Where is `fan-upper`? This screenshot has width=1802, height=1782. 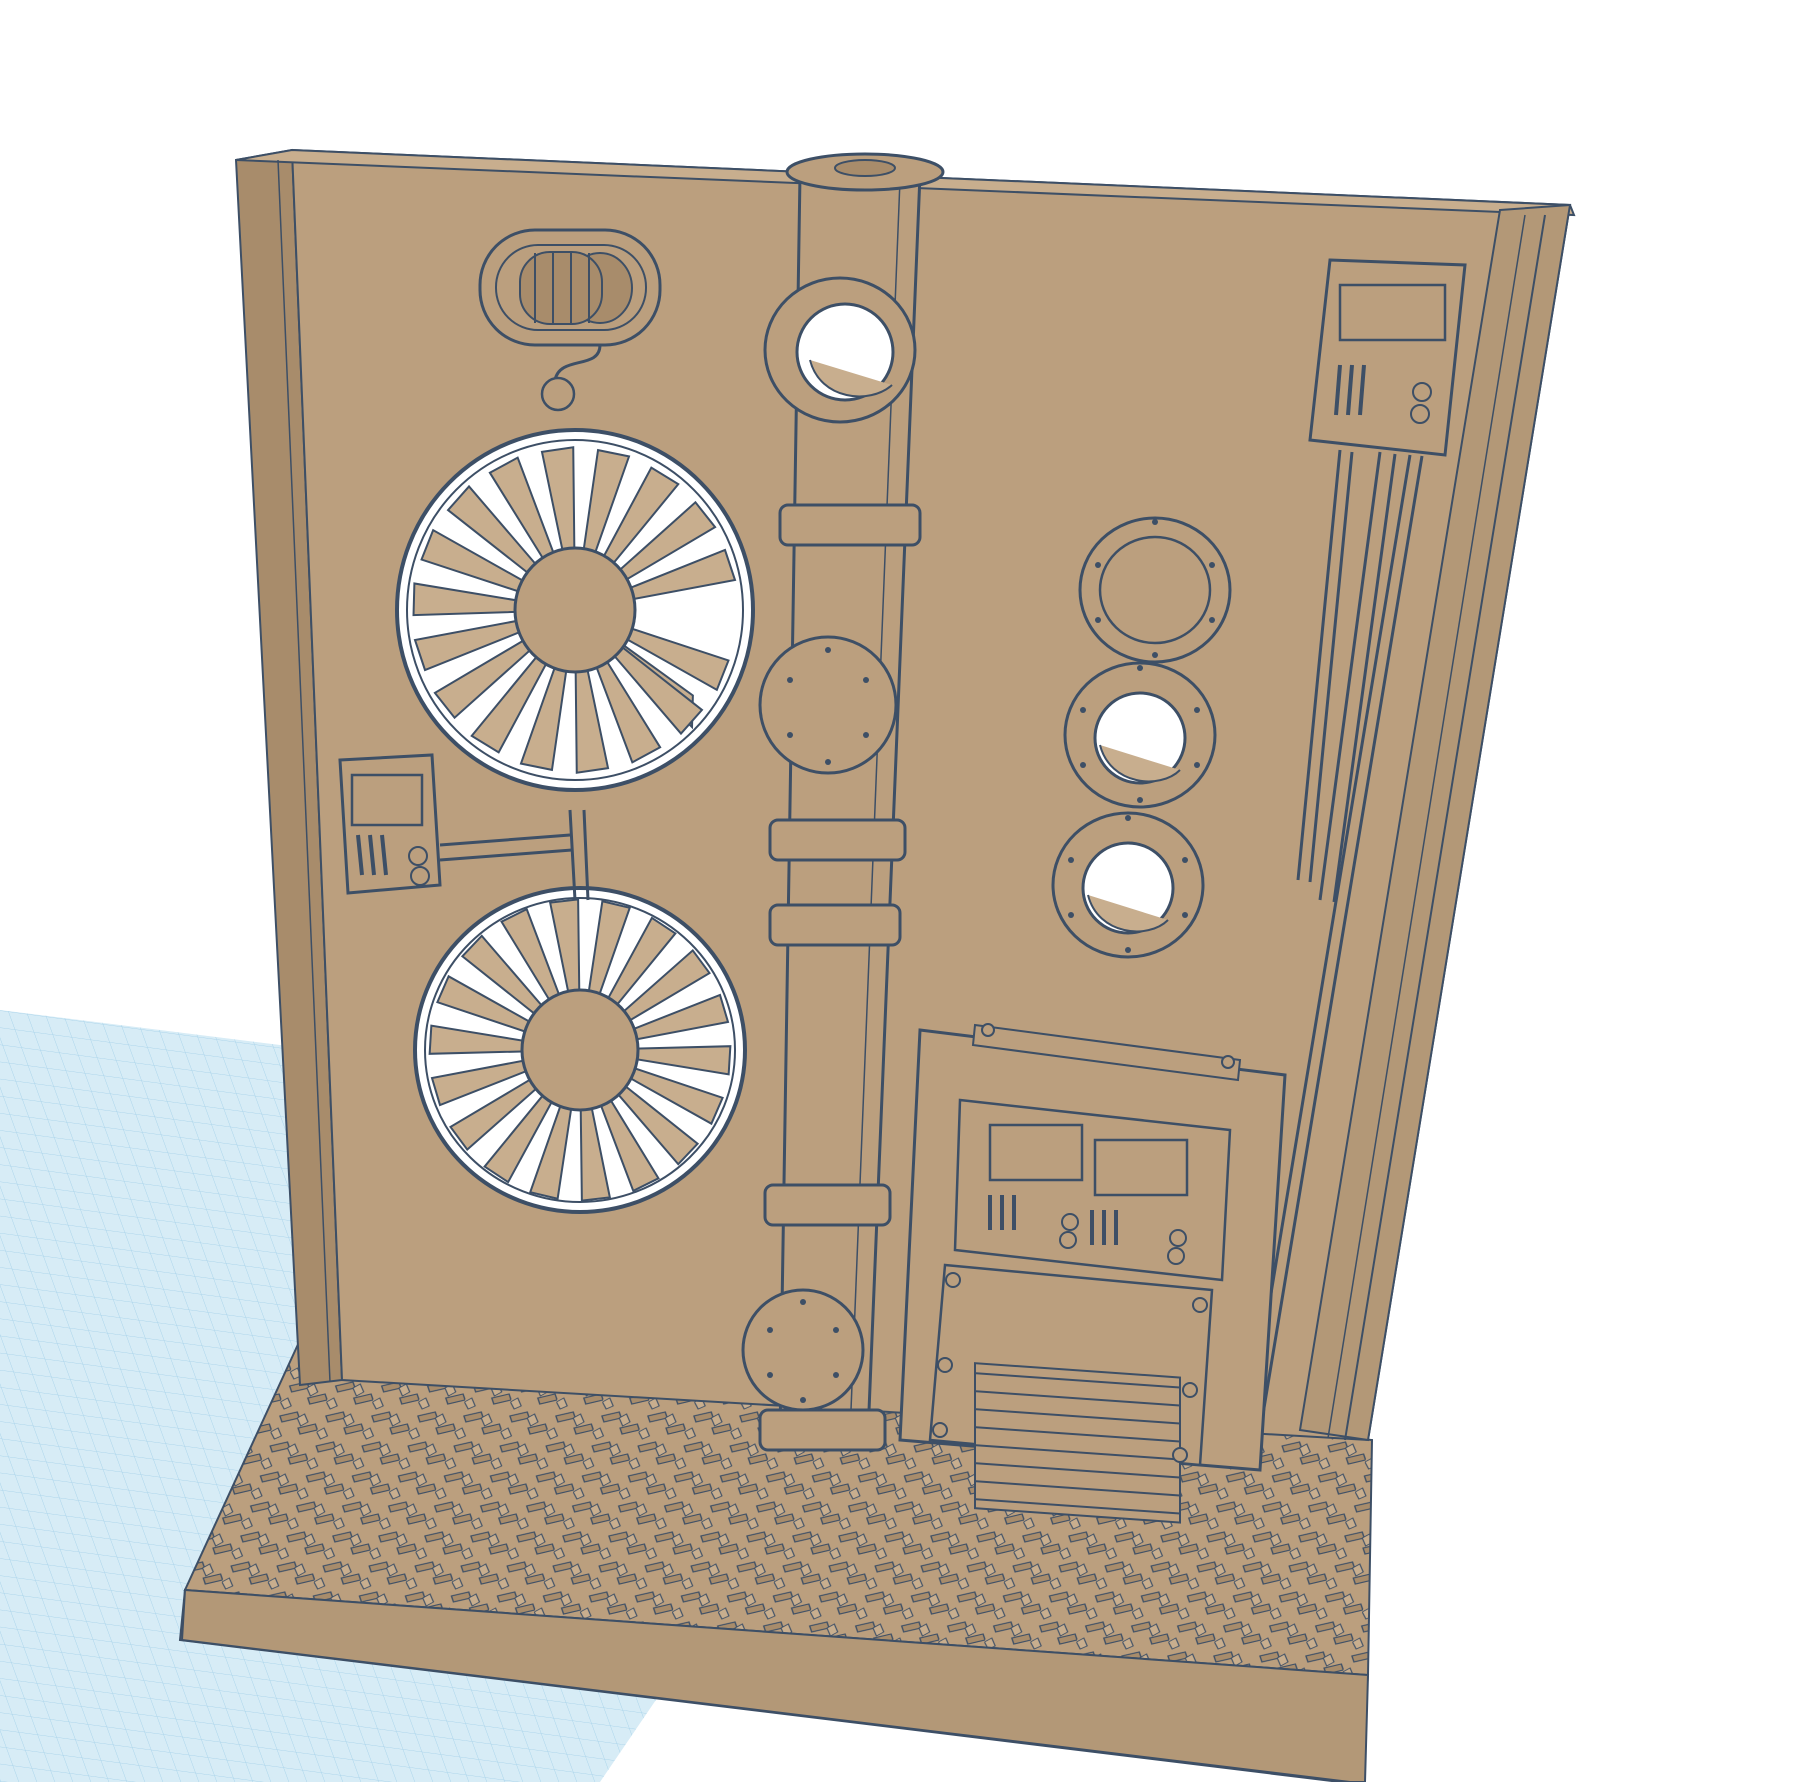 fan-upper is located at coordinates (575, 610).